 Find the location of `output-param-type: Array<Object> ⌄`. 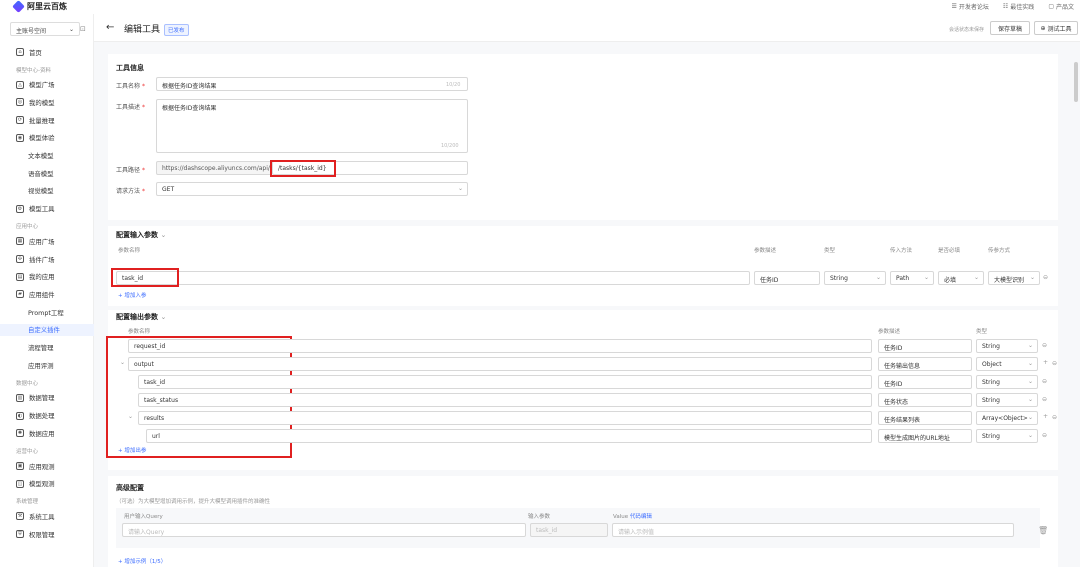

output-param-type: Array<Object> ⌄ is located at coordinates (1007, 418).